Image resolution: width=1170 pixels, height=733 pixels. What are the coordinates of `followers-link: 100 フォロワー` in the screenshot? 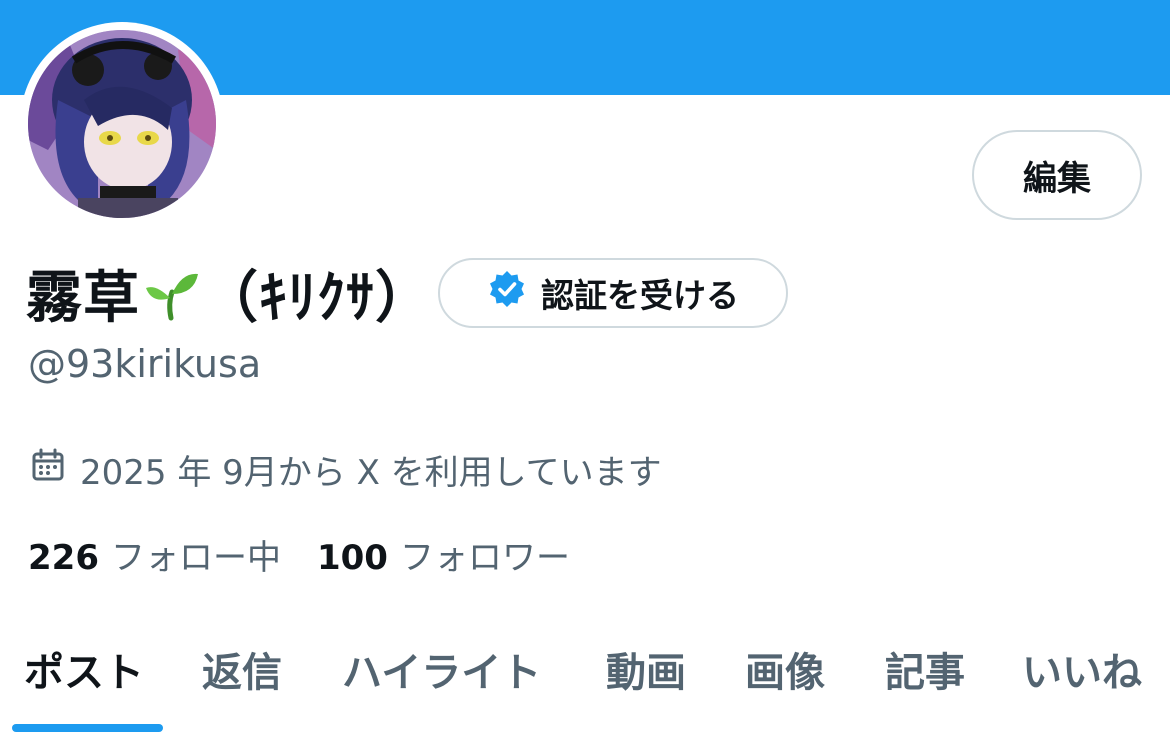 It's located at (443, 554).